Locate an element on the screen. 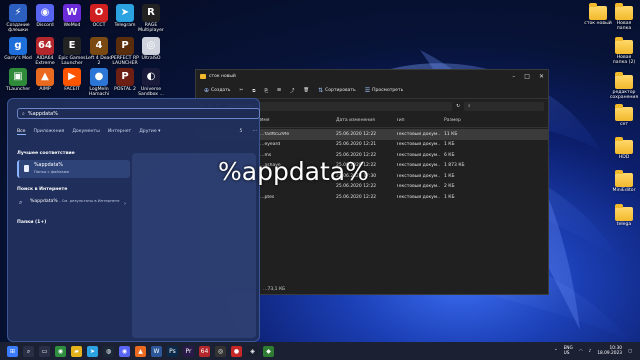 The height and width of the screenshot is (360, 640). toolbar-button-label: 🗑 is located at coordinates (306, 90).